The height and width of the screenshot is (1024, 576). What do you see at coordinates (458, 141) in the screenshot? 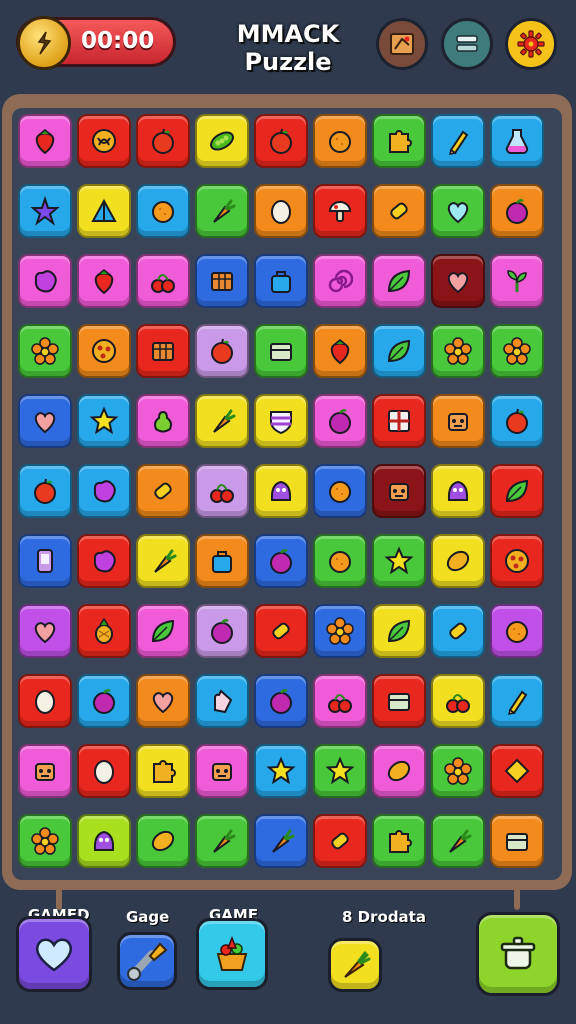
I see `tile-pencil` at bounding box center [458, 141].